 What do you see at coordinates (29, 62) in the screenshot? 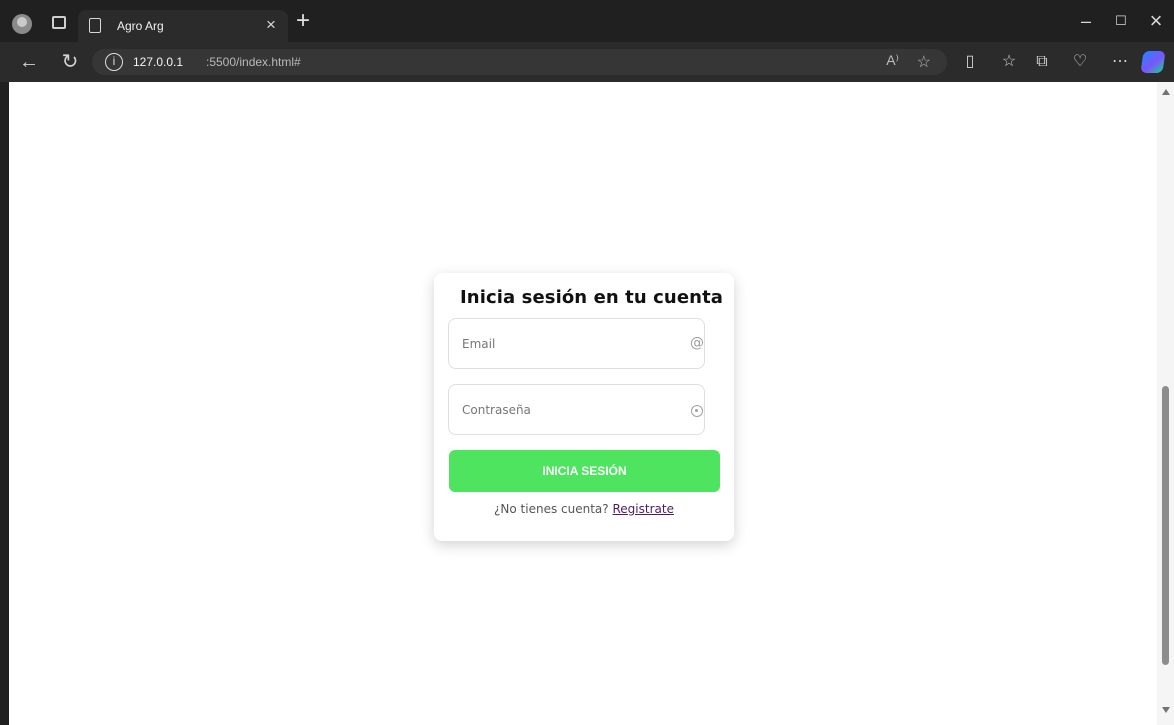
I see `back-button: ←` at bounding box center [29, 62].